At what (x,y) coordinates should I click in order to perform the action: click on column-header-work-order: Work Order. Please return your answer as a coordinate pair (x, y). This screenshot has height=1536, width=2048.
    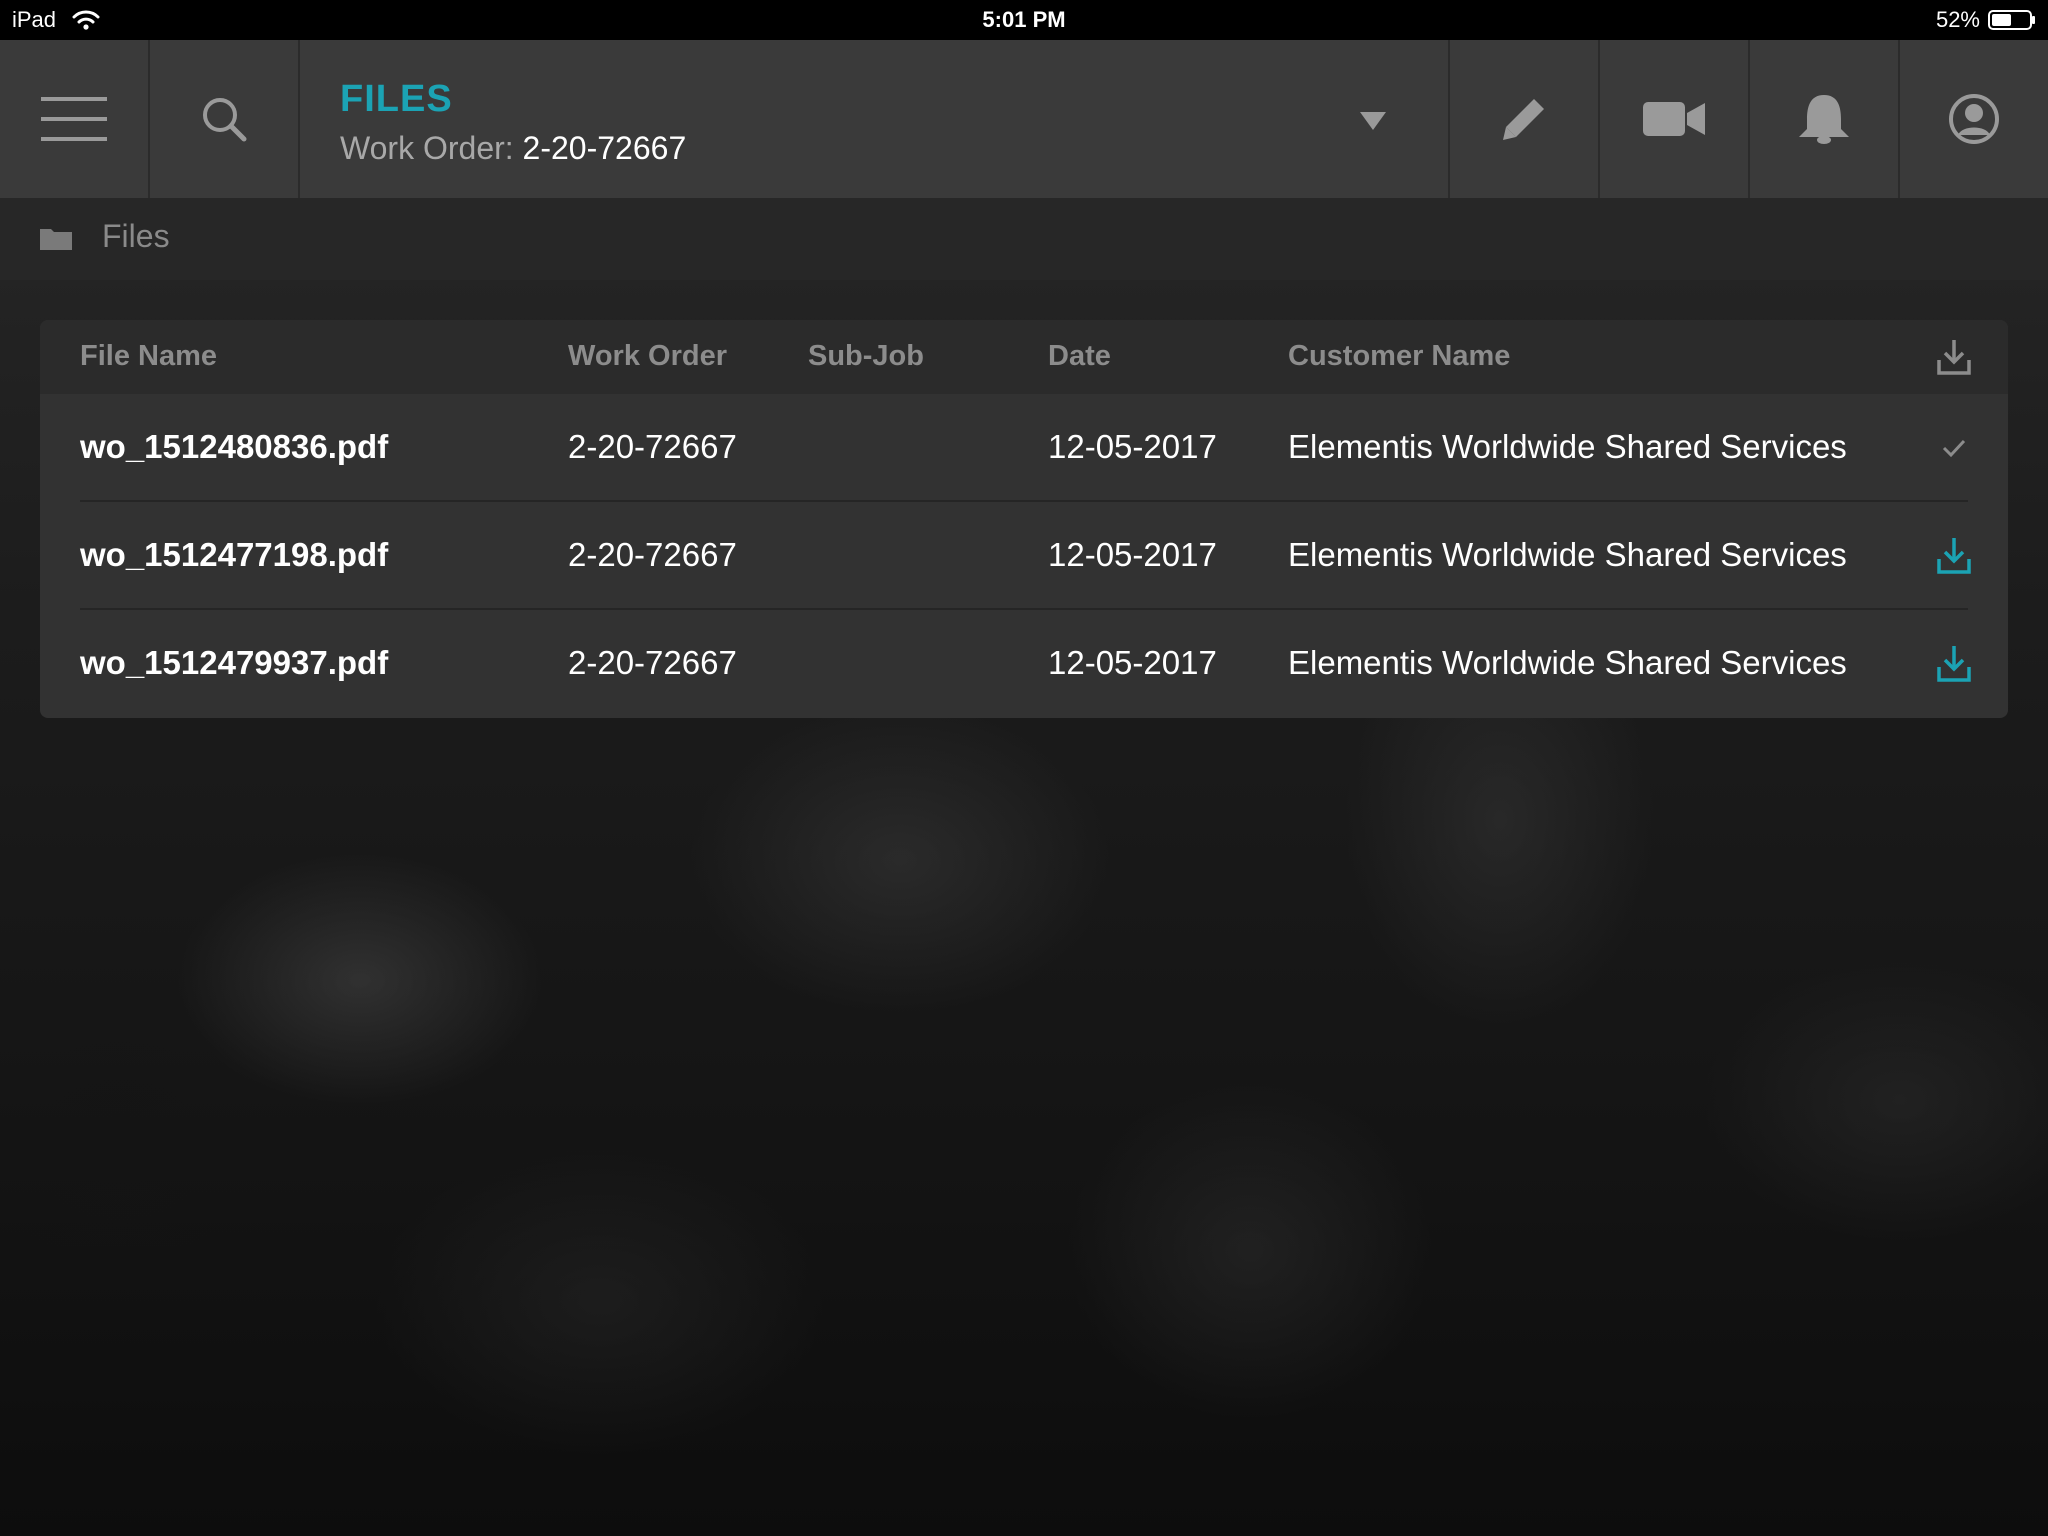
    Looking at the image, I should click on (647, 356).